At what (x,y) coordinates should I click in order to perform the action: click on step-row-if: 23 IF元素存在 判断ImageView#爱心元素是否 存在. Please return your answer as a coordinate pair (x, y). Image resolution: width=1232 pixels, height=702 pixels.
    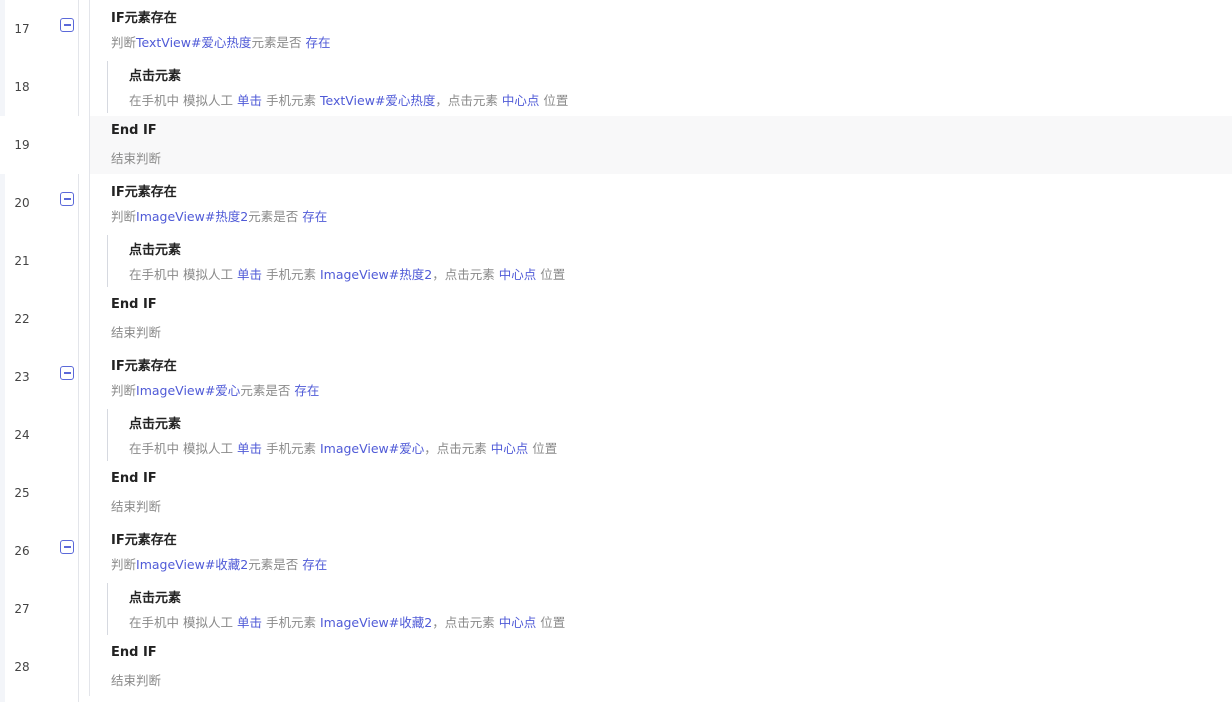
    Looking at the image, I should click on (616, 377).